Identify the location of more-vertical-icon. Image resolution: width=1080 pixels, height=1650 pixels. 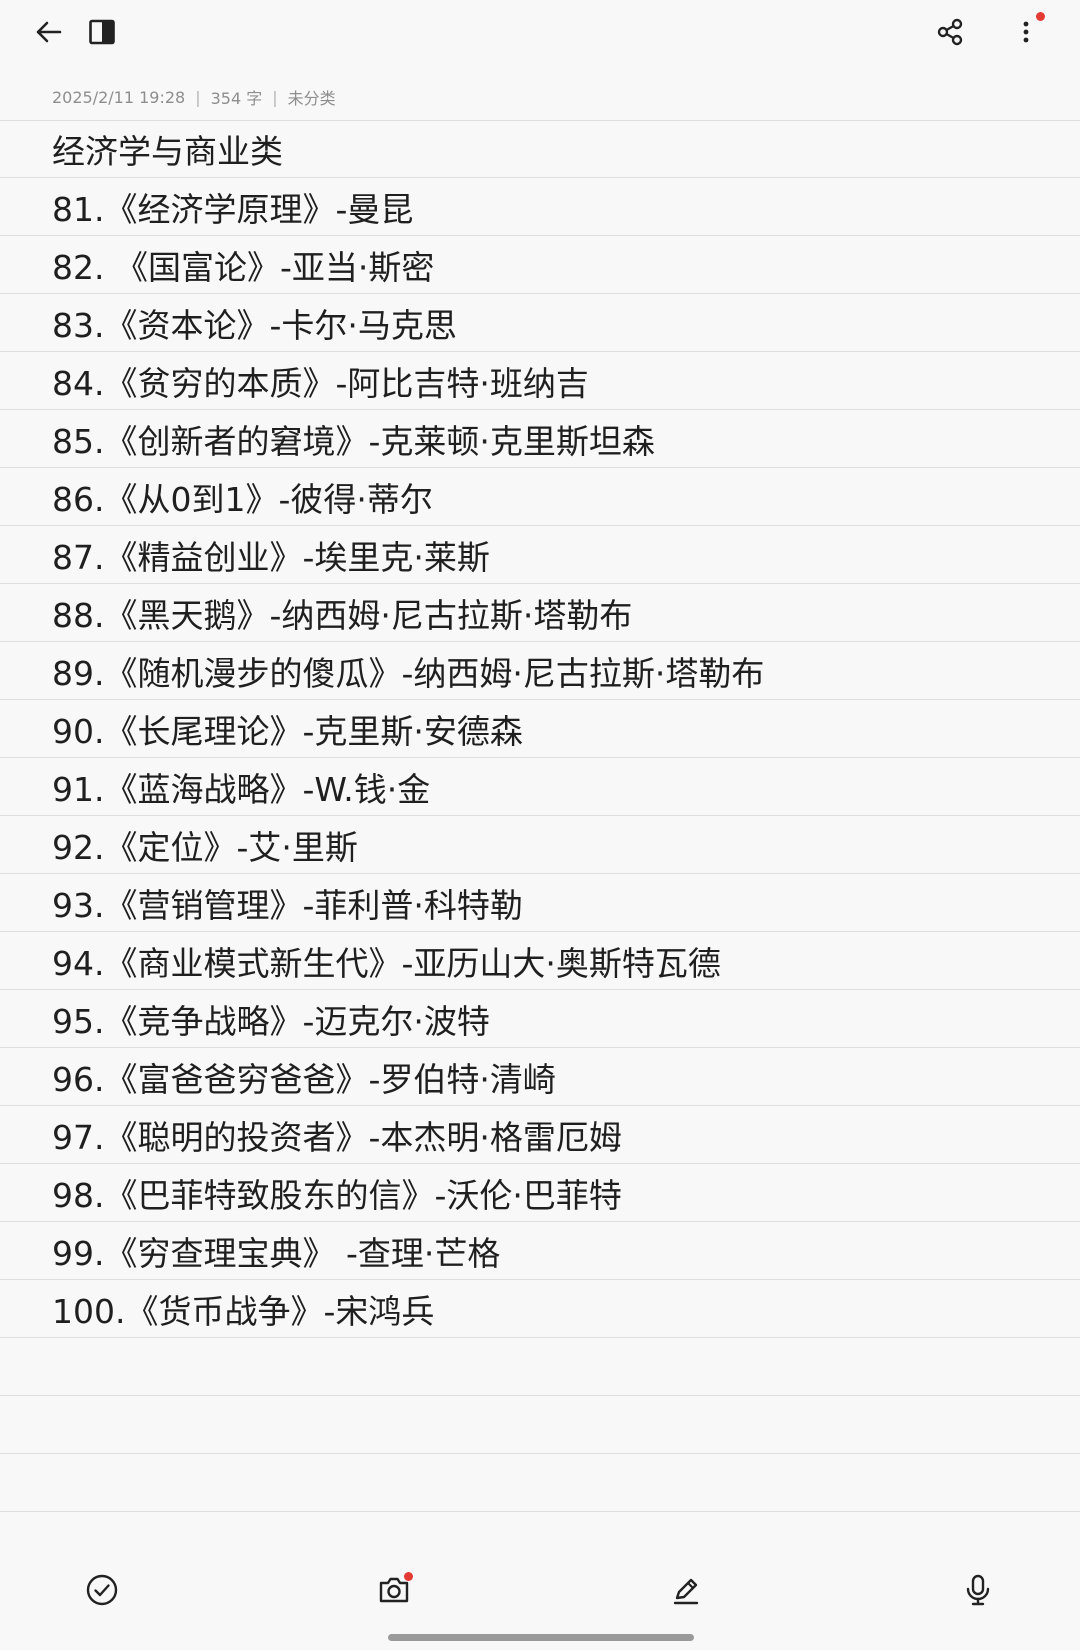
(1026, 32).